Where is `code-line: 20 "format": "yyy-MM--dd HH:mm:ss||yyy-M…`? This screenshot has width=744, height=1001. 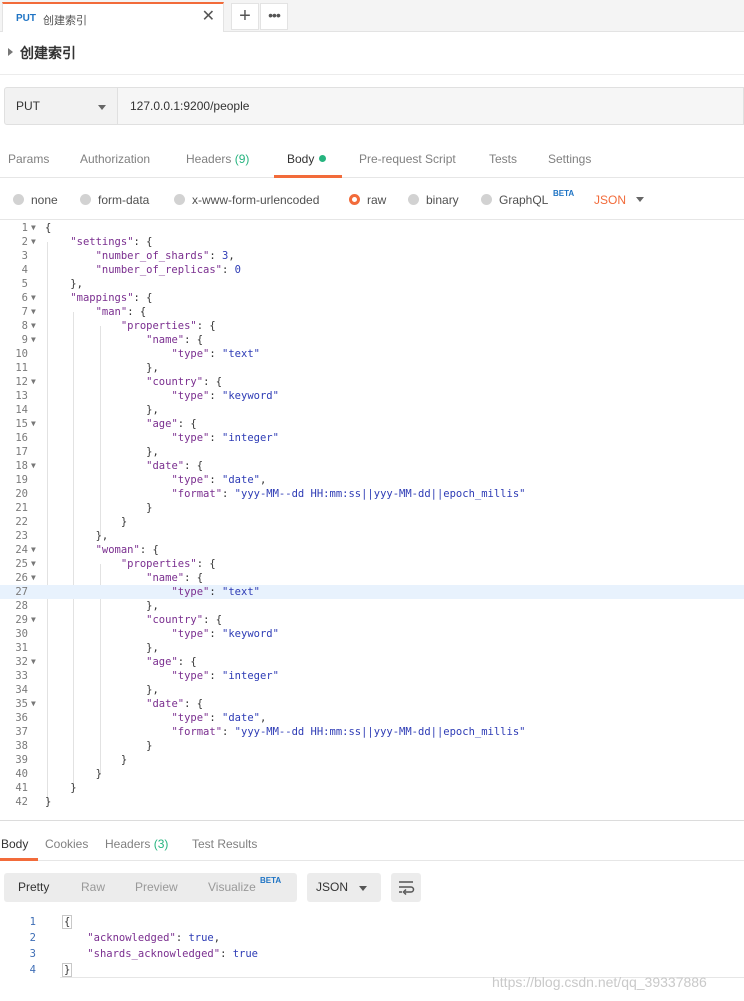 code-line: 20 "format": "yyy-MM--dd HH:mm:ss||yyy-M… is located at coordinates (372, 494).